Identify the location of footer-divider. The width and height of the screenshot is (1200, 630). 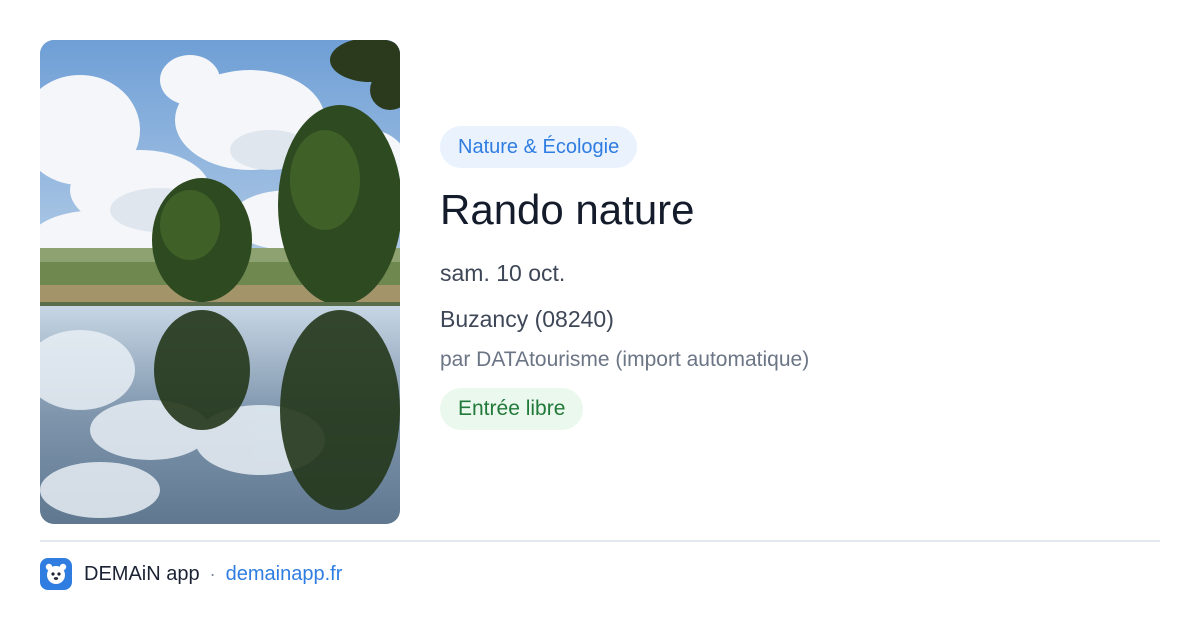
(600, 541).